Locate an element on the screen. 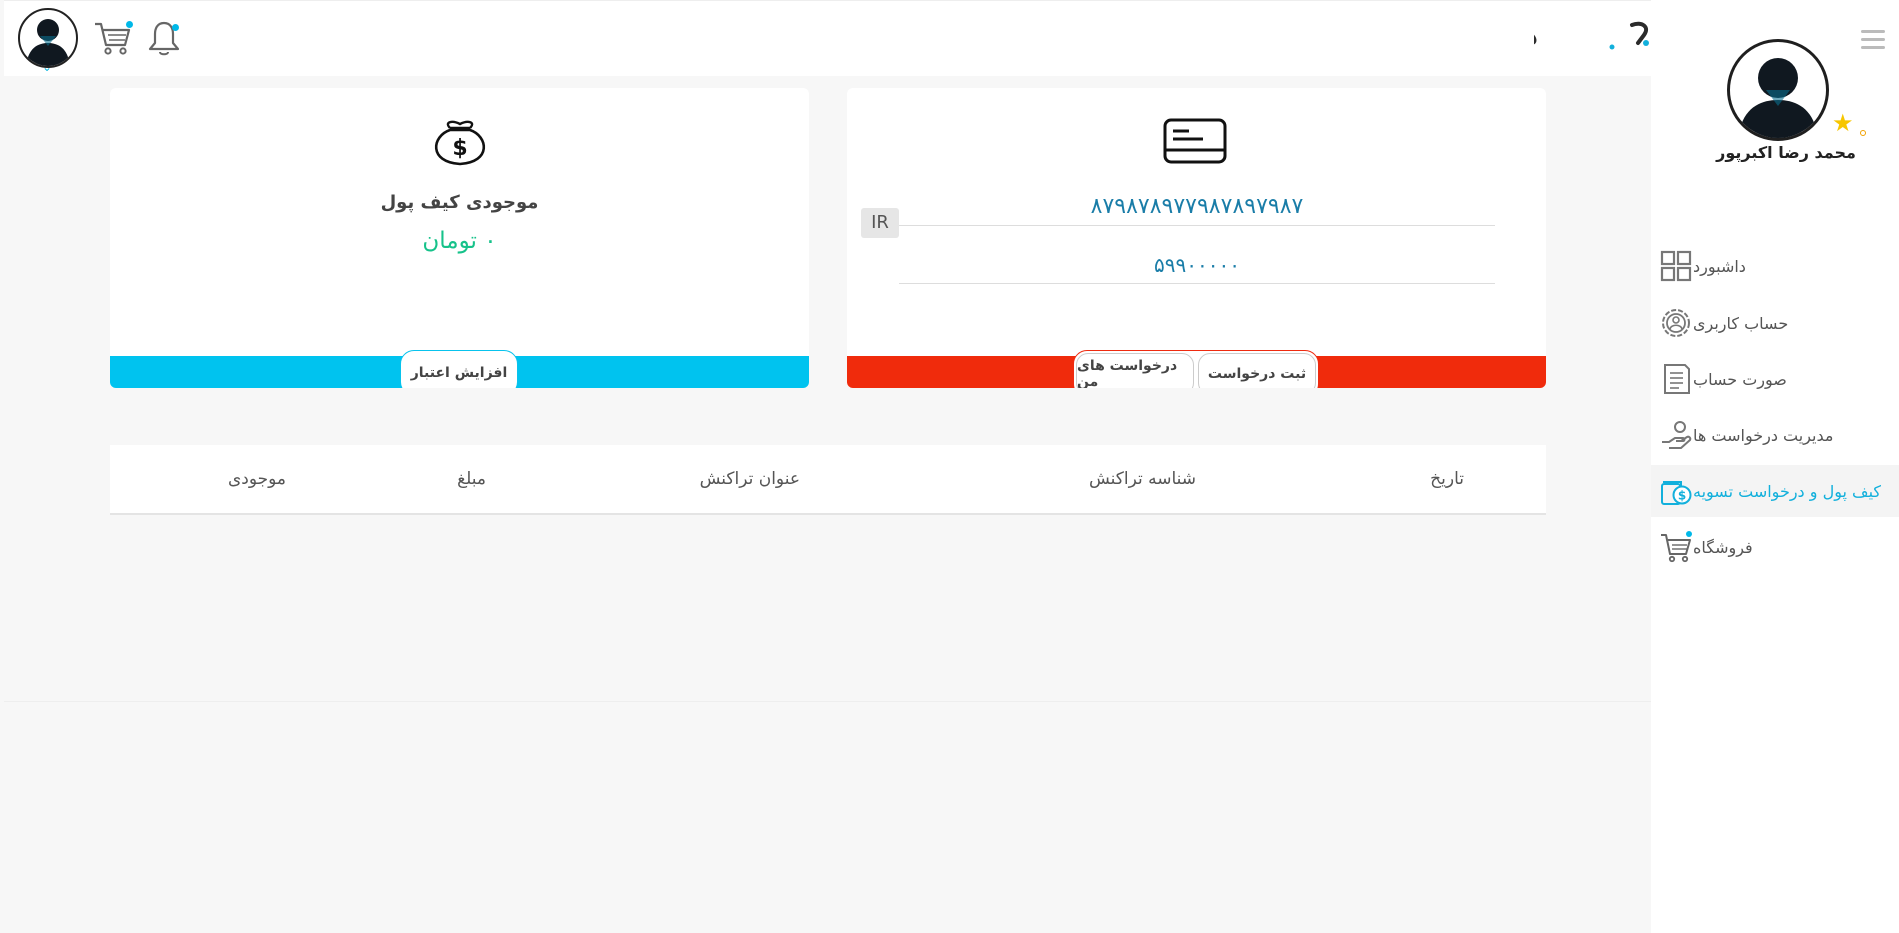 This screenshot has width=1899, height=933. logo-text: دیجی‌یار is located at coordinates (1536, 37).